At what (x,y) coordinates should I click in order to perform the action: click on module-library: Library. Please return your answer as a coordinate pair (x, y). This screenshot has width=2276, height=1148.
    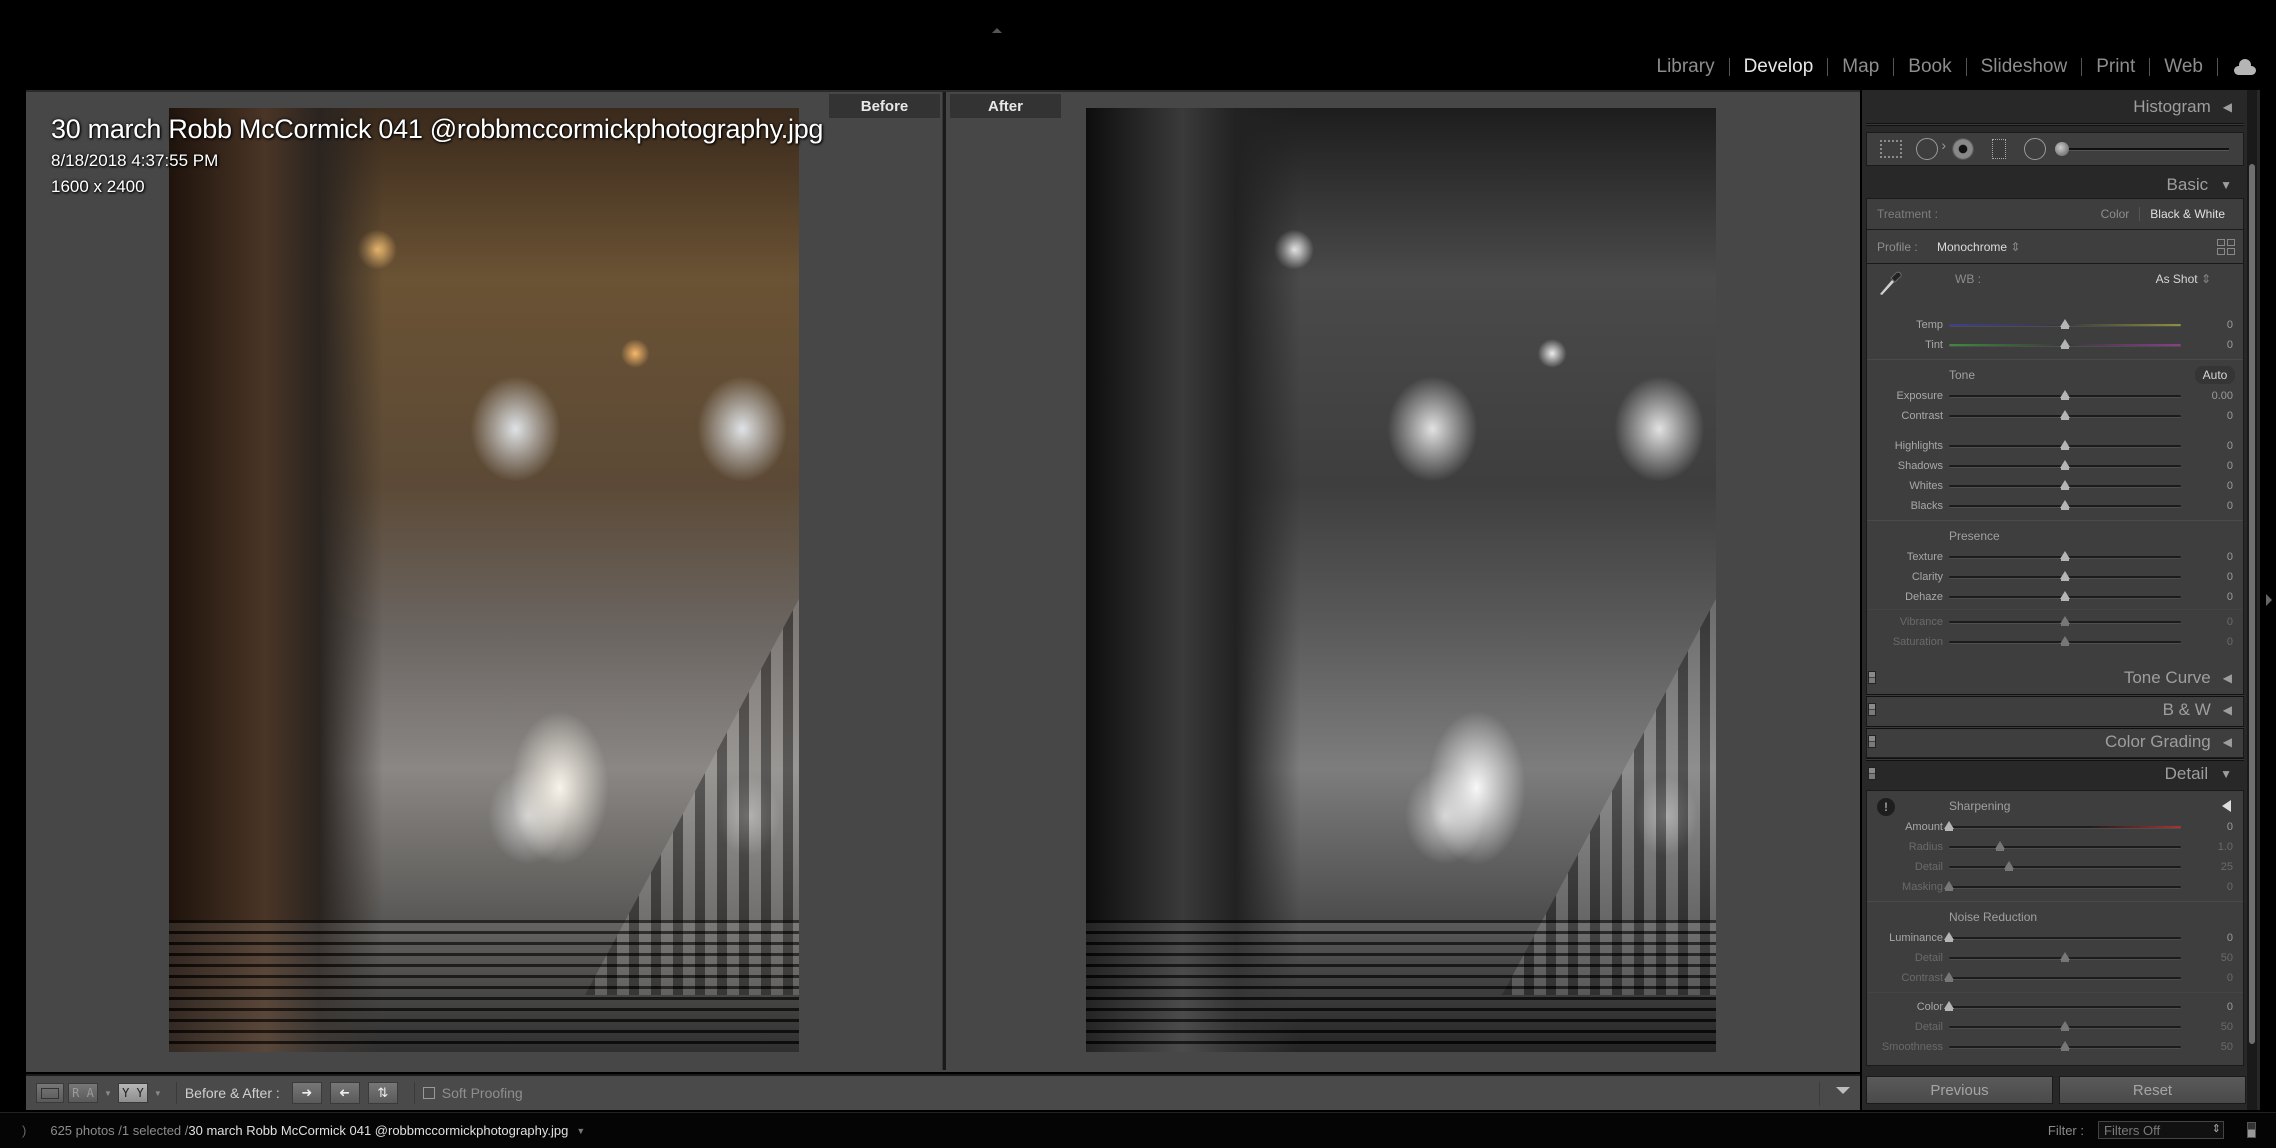
    Looking at the image, I should click on (1686, 67).